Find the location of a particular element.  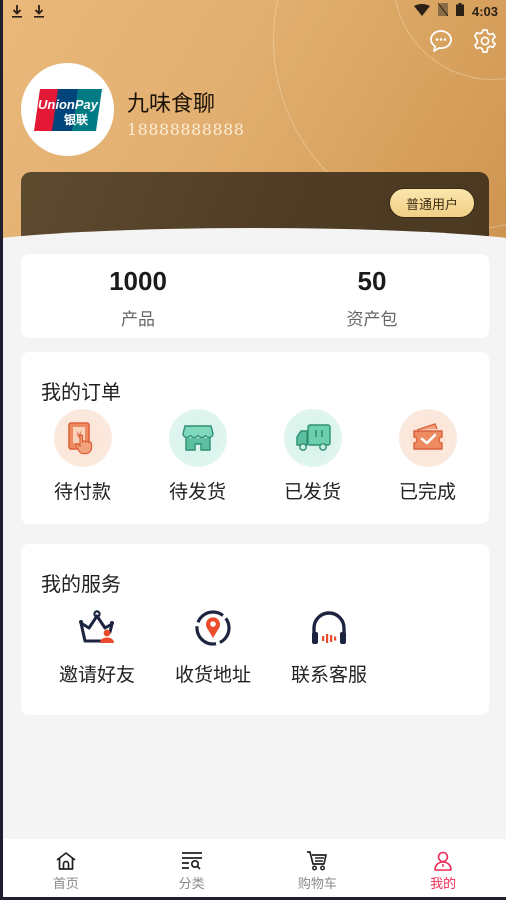

status-bar: 4:03 is located at coordinates (254, 11).